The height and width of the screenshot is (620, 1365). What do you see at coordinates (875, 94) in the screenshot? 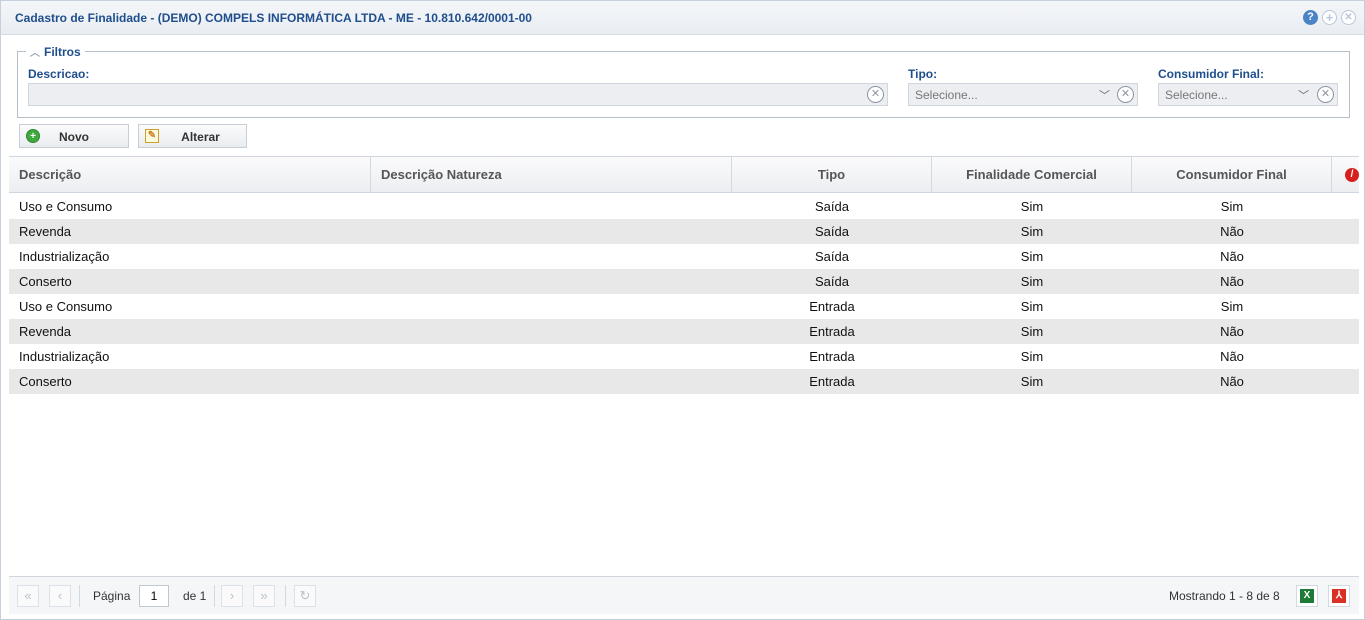
I see `descricao-clear-icon: ✕` at bounding box center [875, 94].